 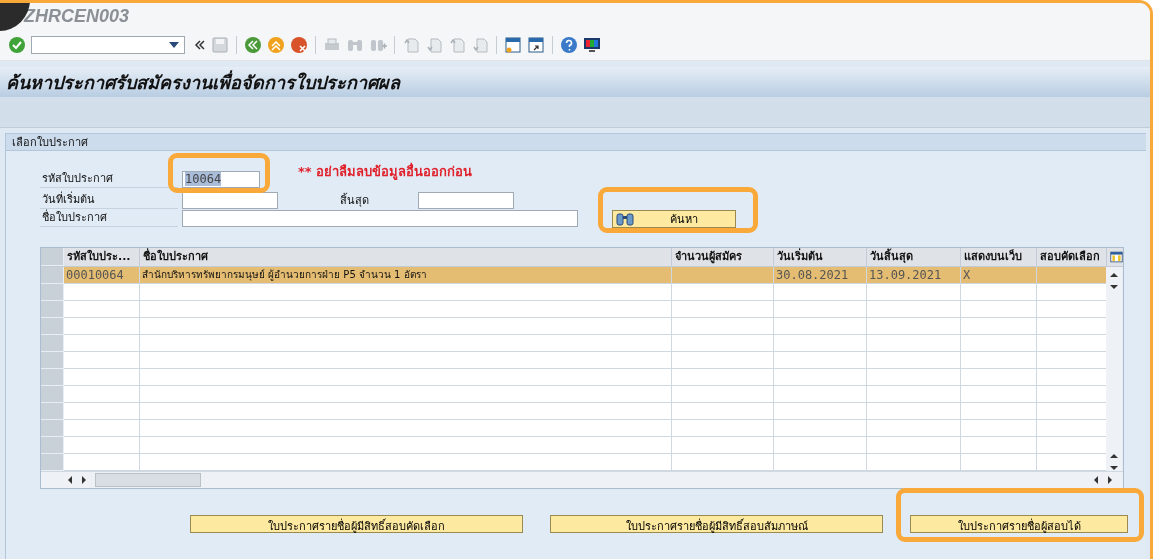 I want to click on group-title: เลือกใบประกาศ, so click(x=50, y=143).